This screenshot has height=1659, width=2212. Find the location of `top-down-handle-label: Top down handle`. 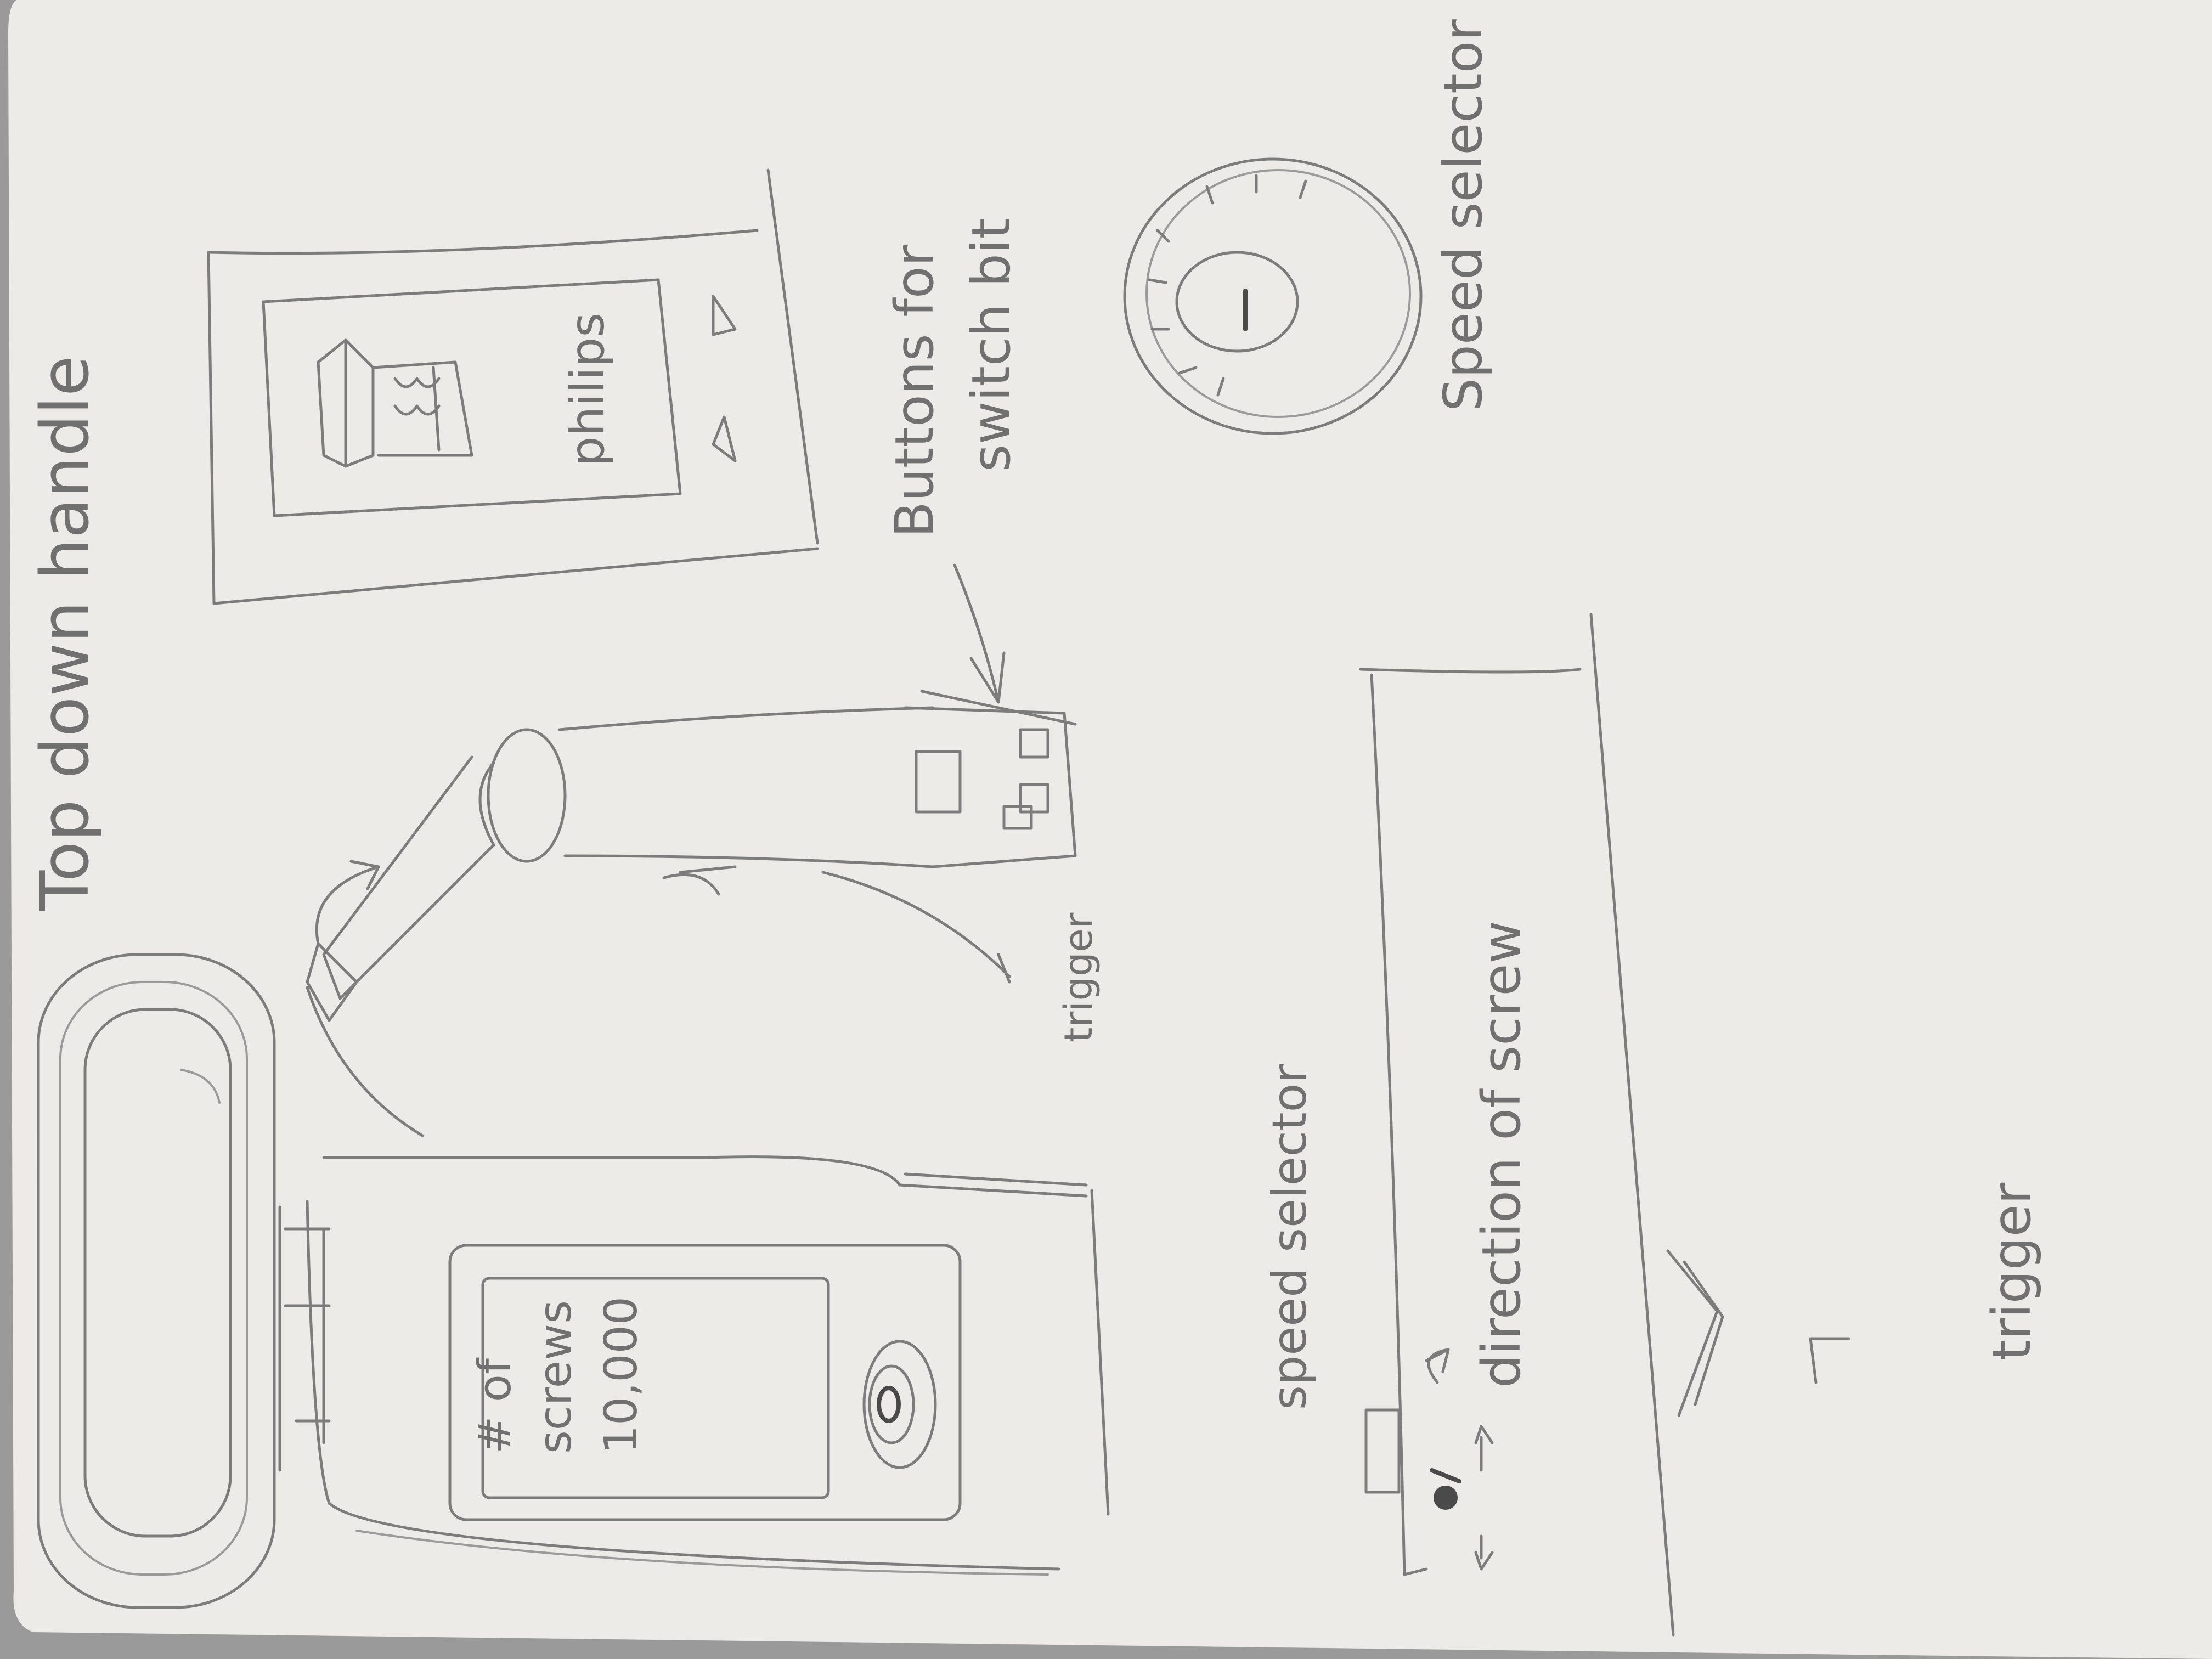

top-down-handle-label: Top down handle is located at coordinates (65, 634).